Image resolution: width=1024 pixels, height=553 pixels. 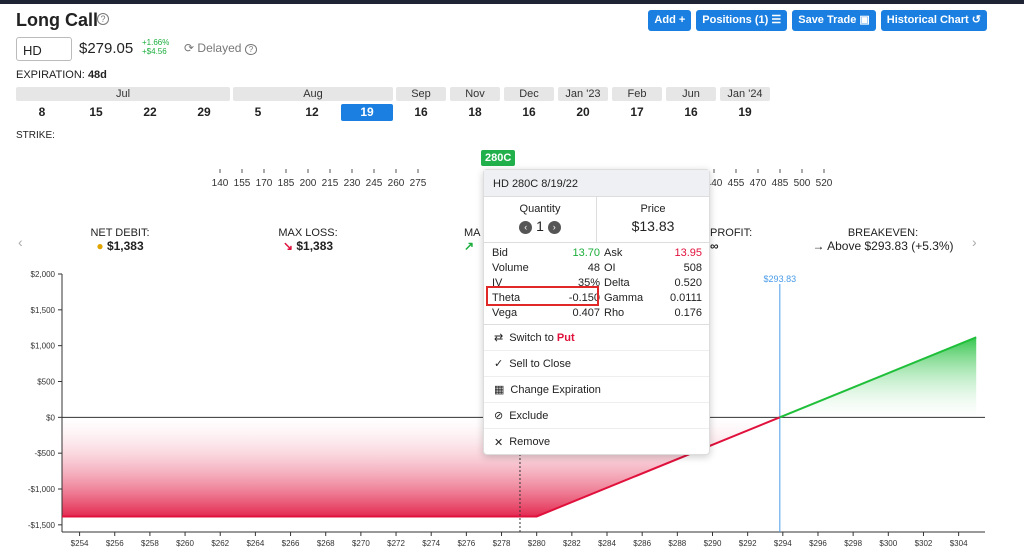 I want to click on ask-label: Ask, so click(x=613, y=253).